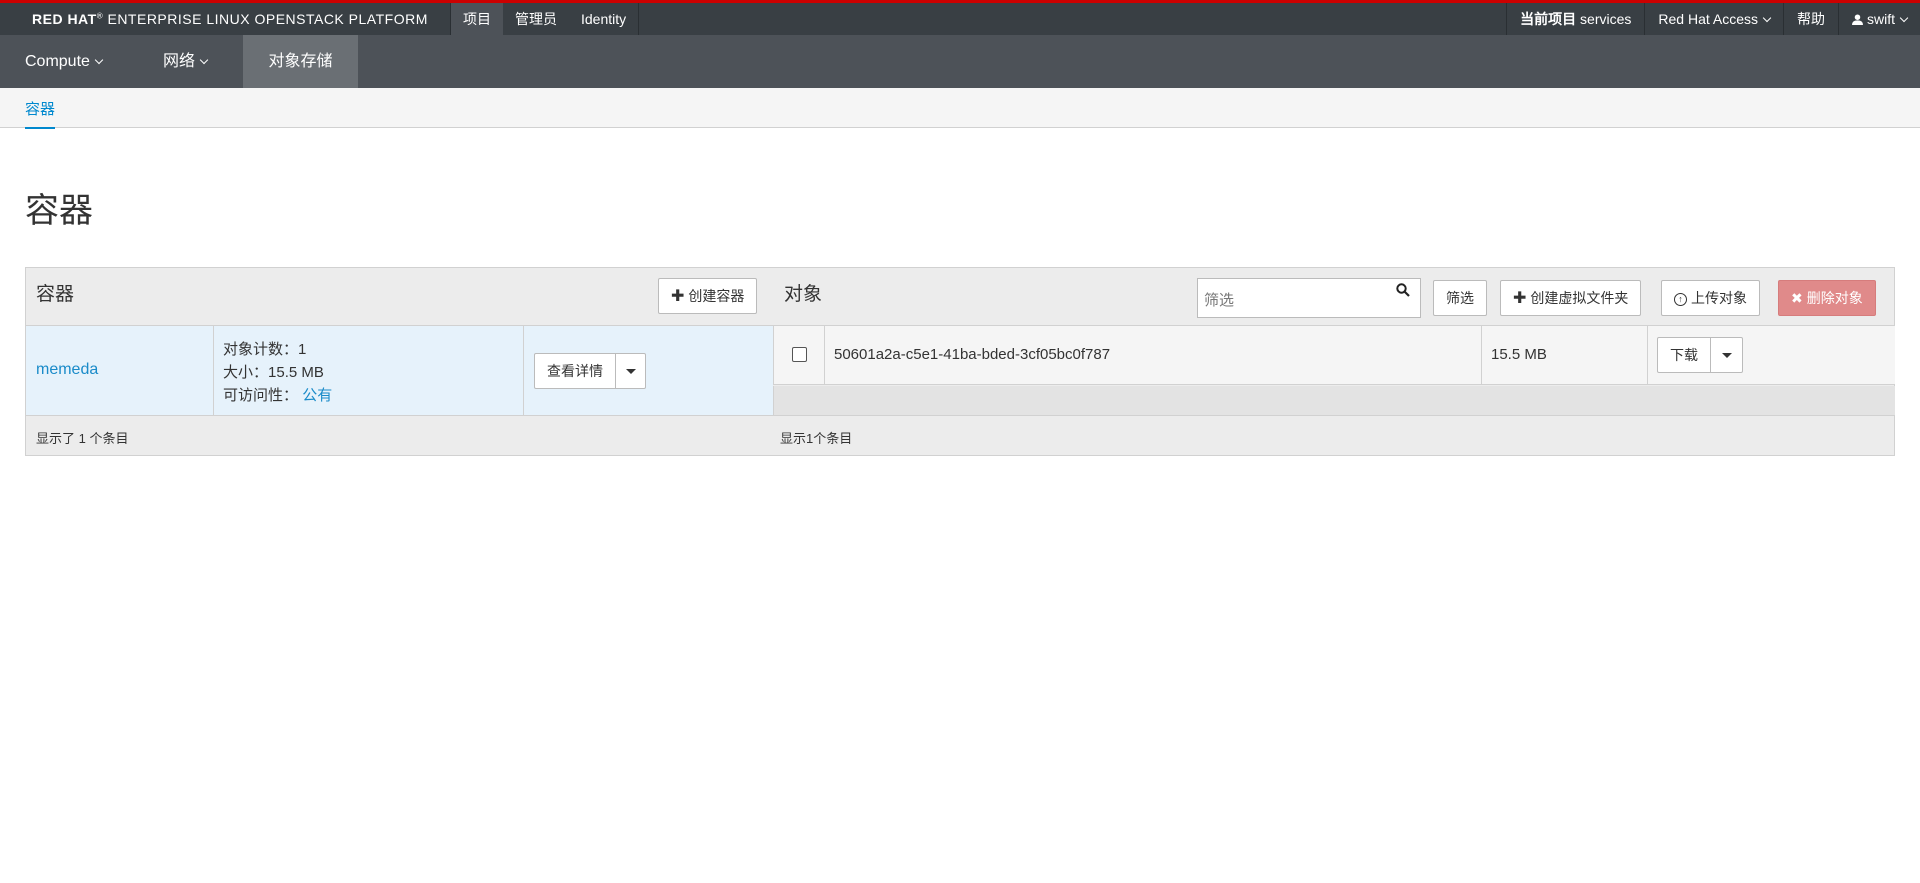  Describe the element at coordinates (273, 372) in the screenshot. I see `container-size: 大小：15.5 MB` at that location.